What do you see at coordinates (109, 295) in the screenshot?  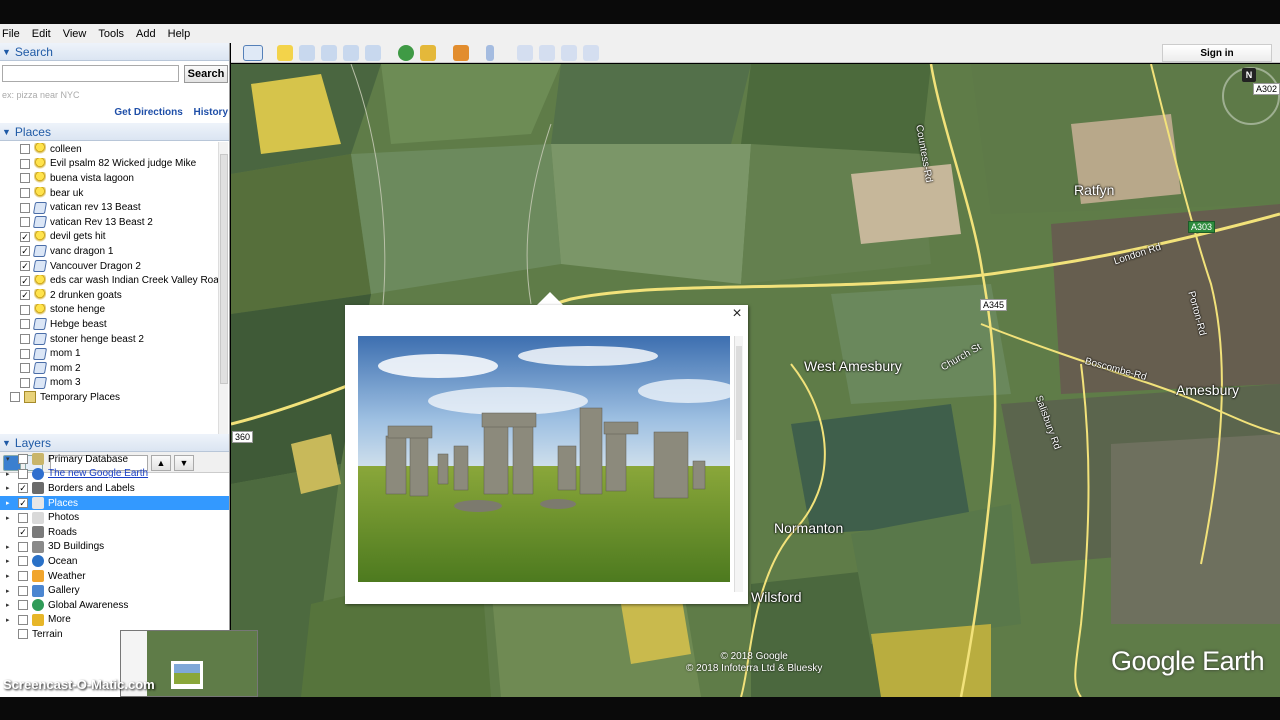 I see `place-item: ✓ 2 drunken goats` at bounding box center [109, 295].